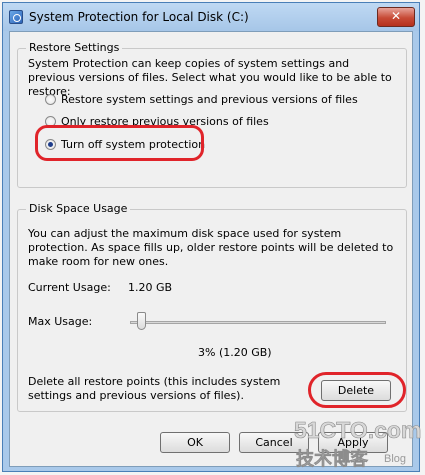 The image size is (425, 475). I want to click on title-bar: System Protection for Local Disk (C:) ✕, so click(211, 17).